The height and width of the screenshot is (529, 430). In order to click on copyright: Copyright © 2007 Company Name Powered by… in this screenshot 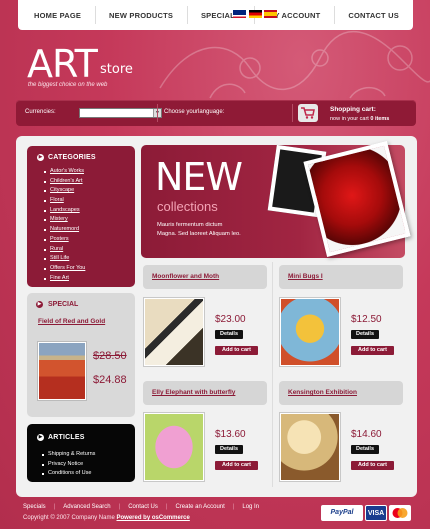, I will do `click(106, 518)`.